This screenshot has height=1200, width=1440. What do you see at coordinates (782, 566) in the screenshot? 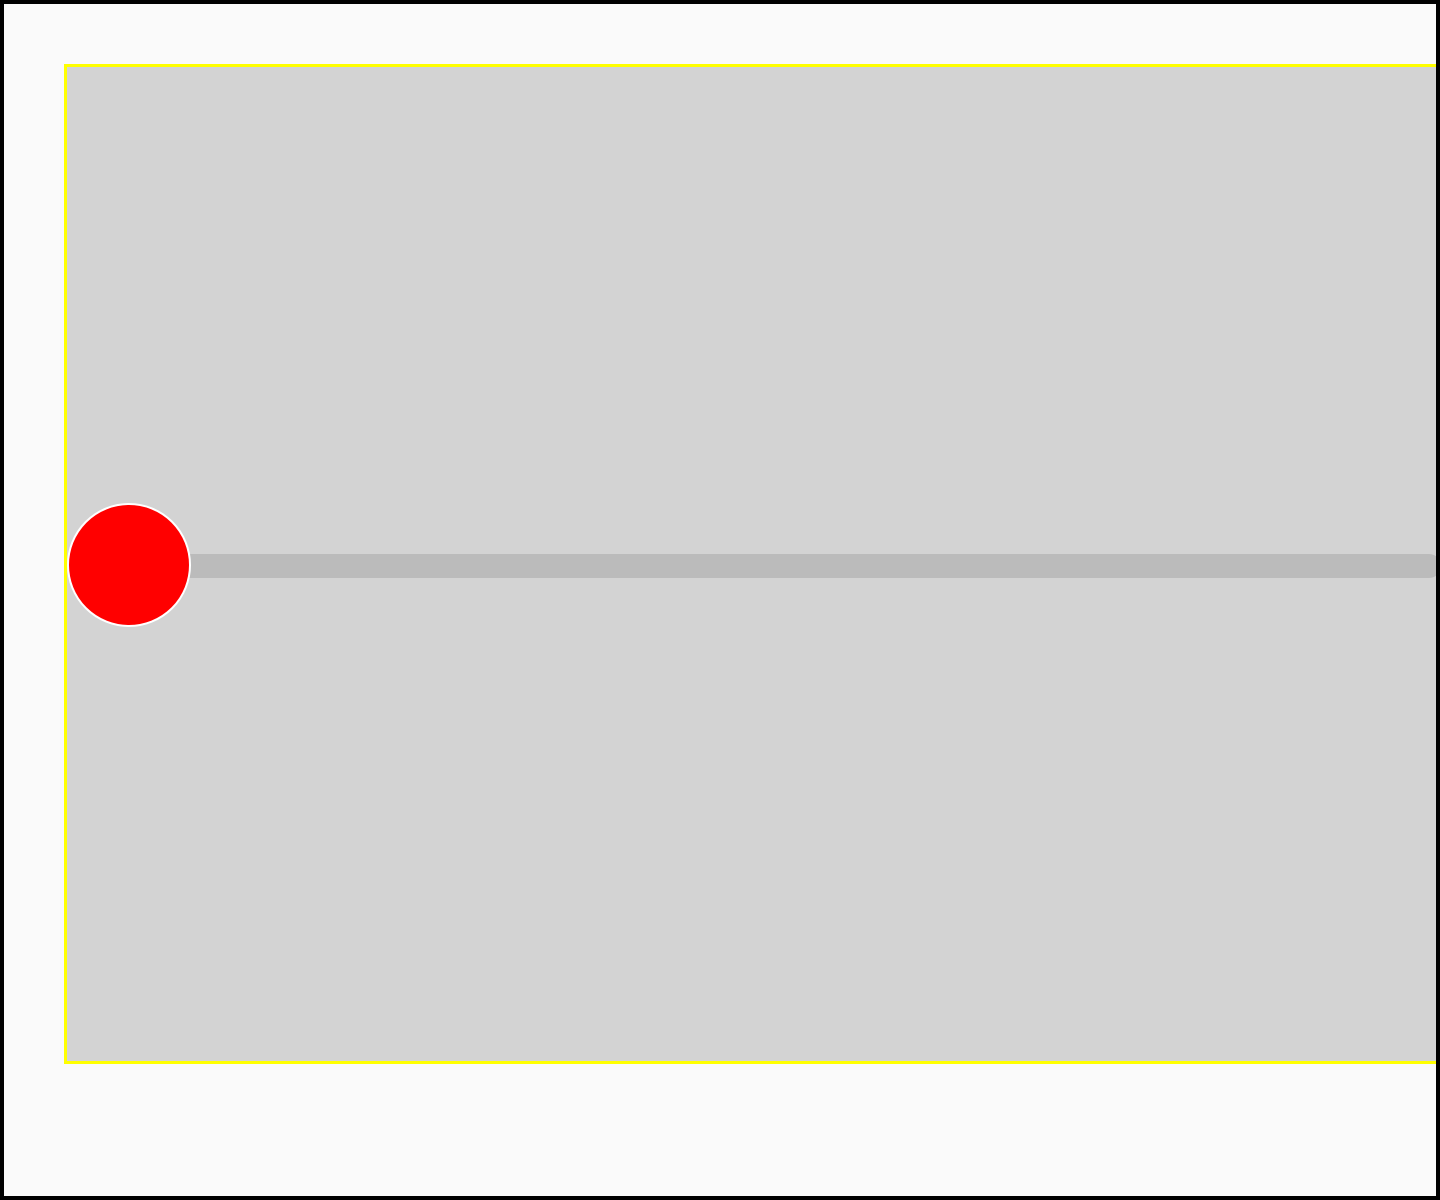
I see `slider-track` at bounding box center [782, 566].